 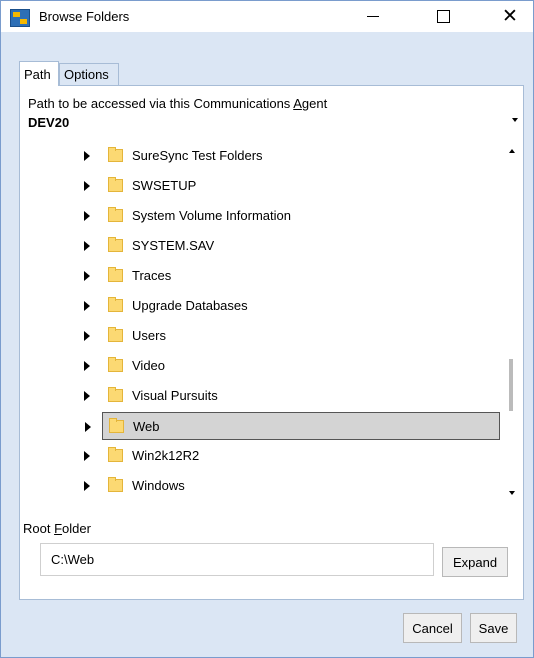 I want to click on title-bar: Browse Folders ✕, so click(x=267, y=16).